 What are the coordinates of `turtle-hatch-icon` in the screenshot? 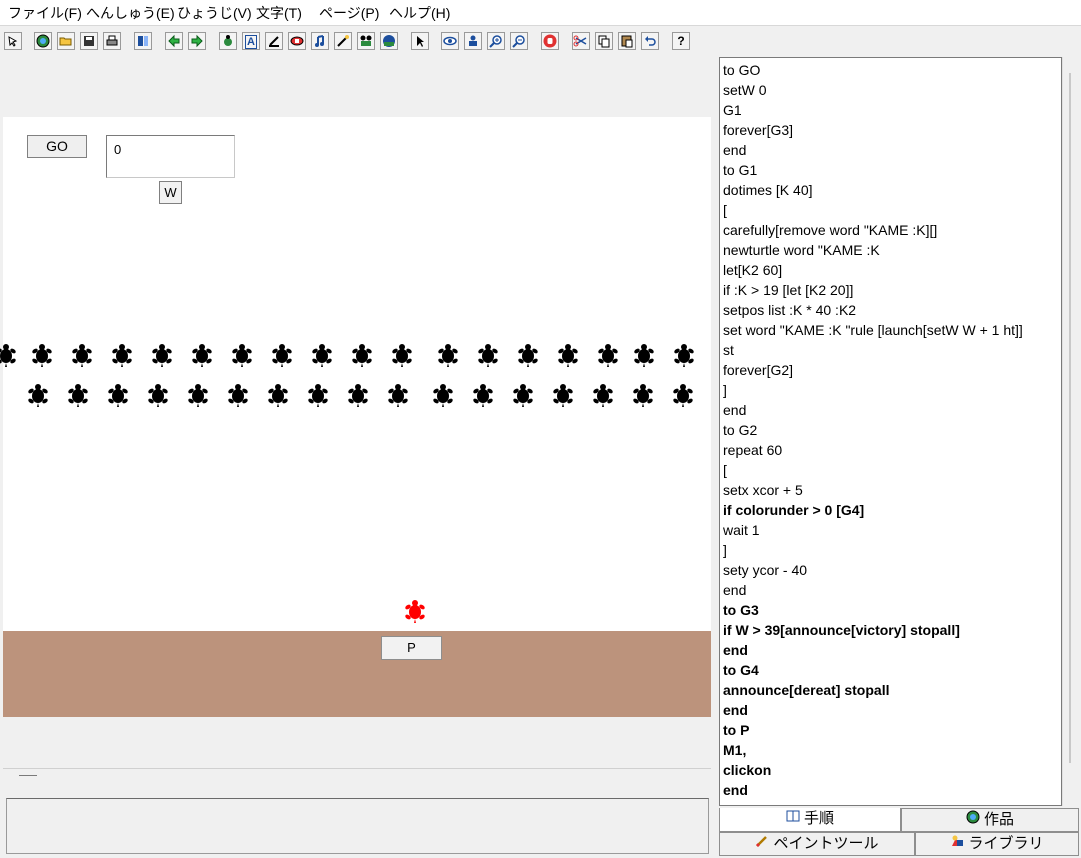 It's located at (228, 41).